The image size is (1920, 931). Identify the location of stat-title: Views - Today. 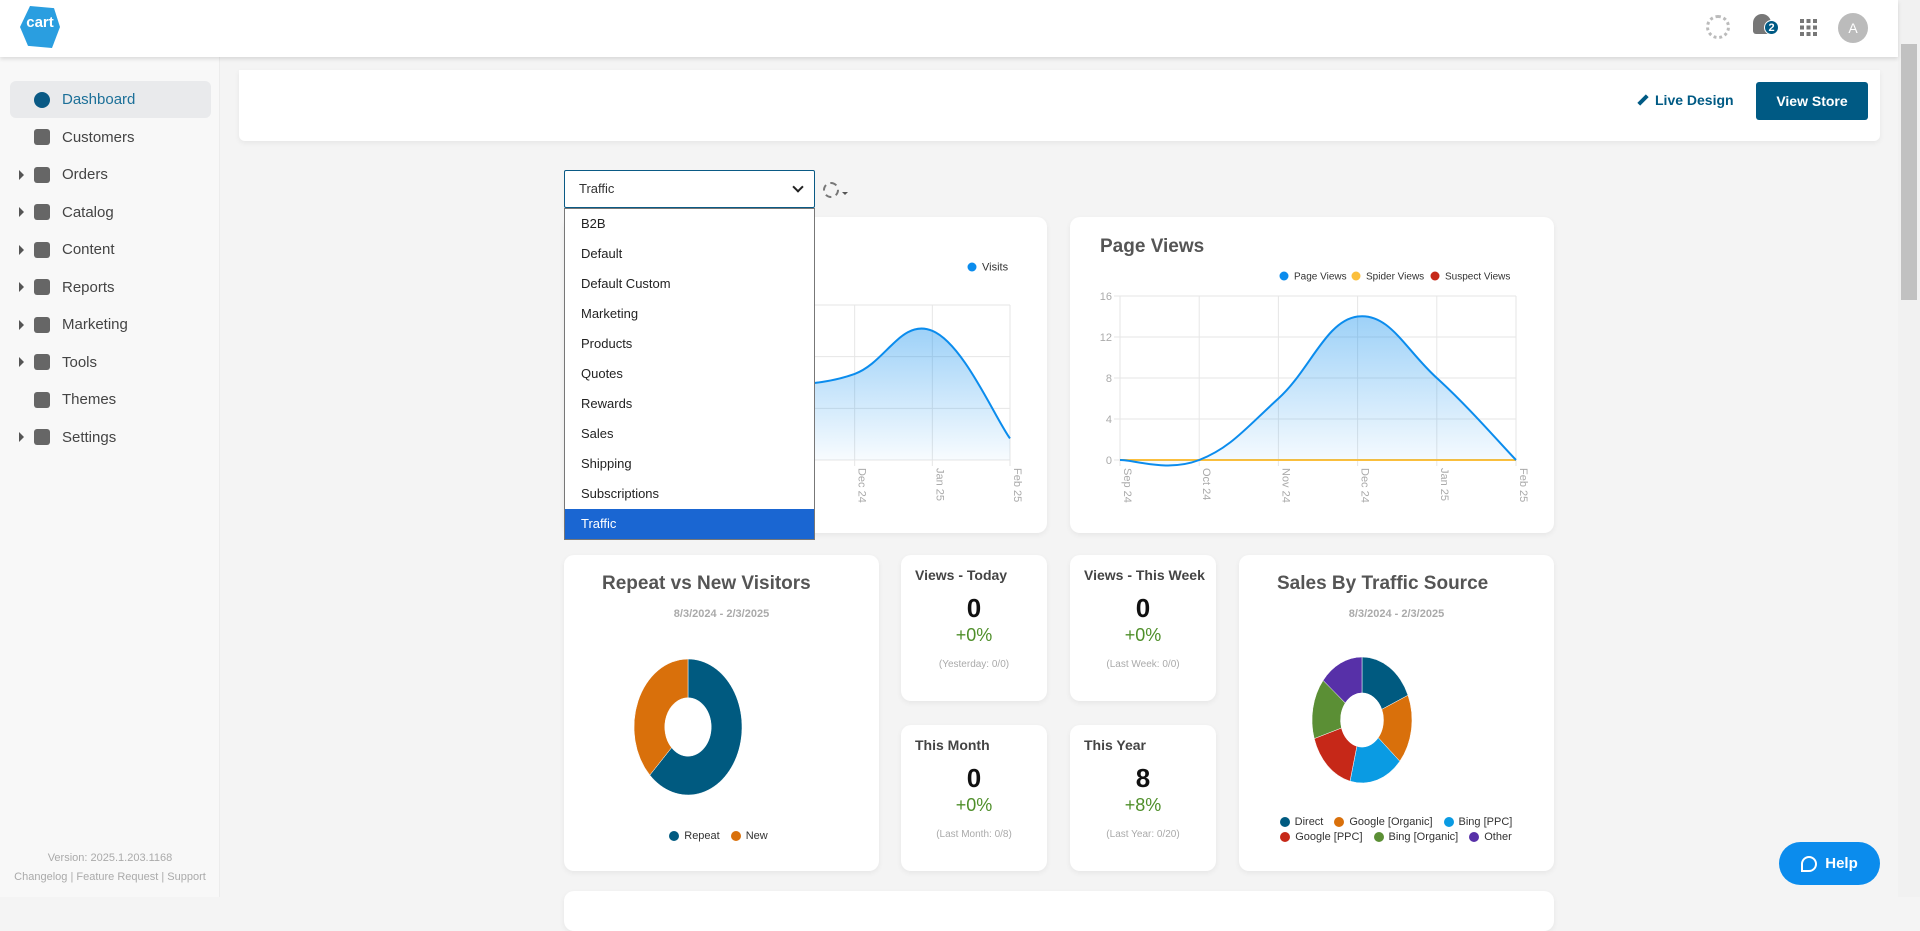
(961, 575).